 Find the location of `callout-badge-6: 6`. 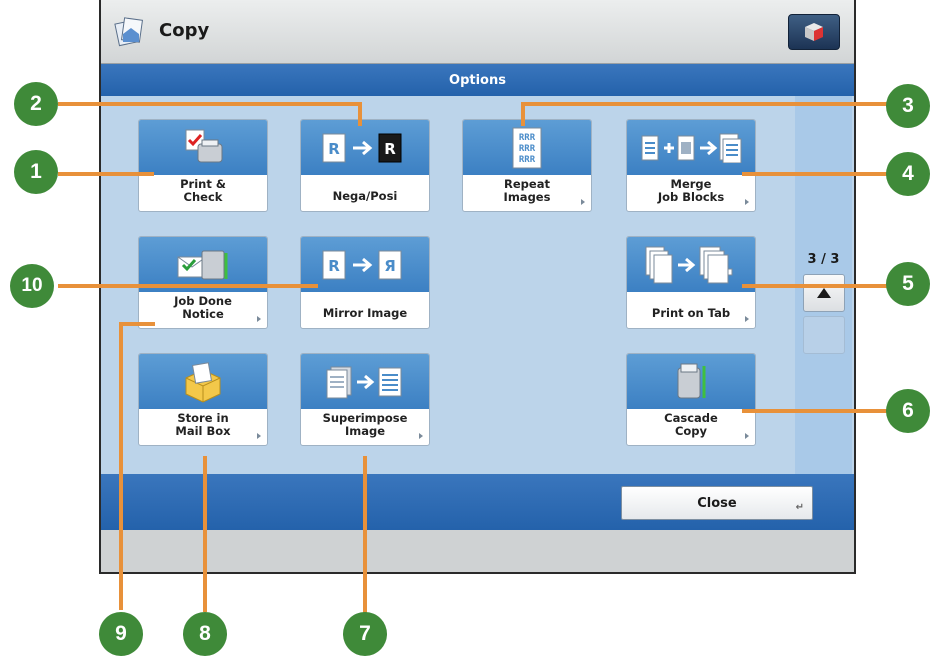

callout-badge-6: 6 is located at coordinates (908, 411).